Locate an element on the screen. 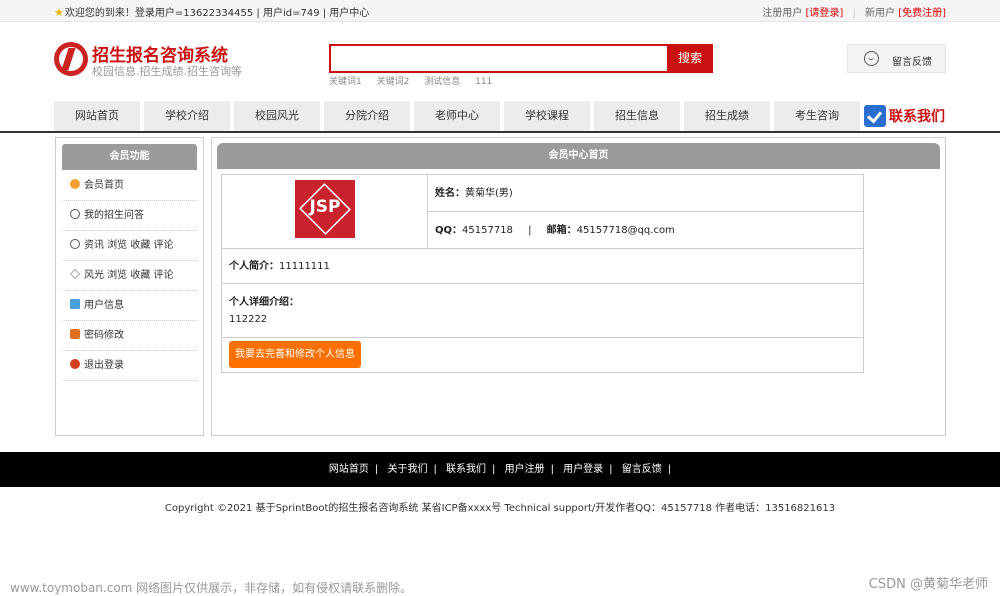 The height and width of the screenshot is (596, 1000). star-icon: ★ is located at coordinates (59, 12).